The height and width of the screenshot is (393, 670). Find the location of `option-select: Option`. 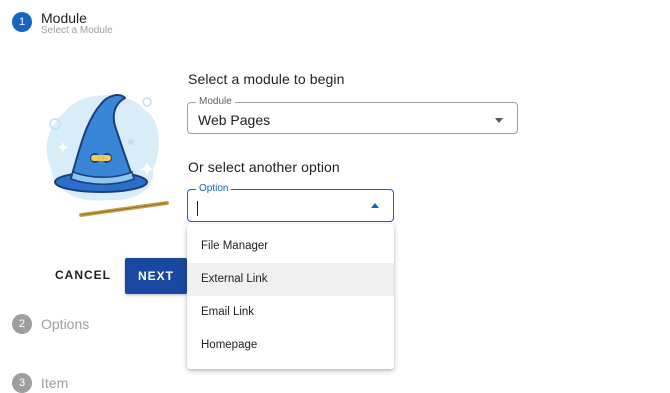

option-select: Option is located at coordinates (290, 202).